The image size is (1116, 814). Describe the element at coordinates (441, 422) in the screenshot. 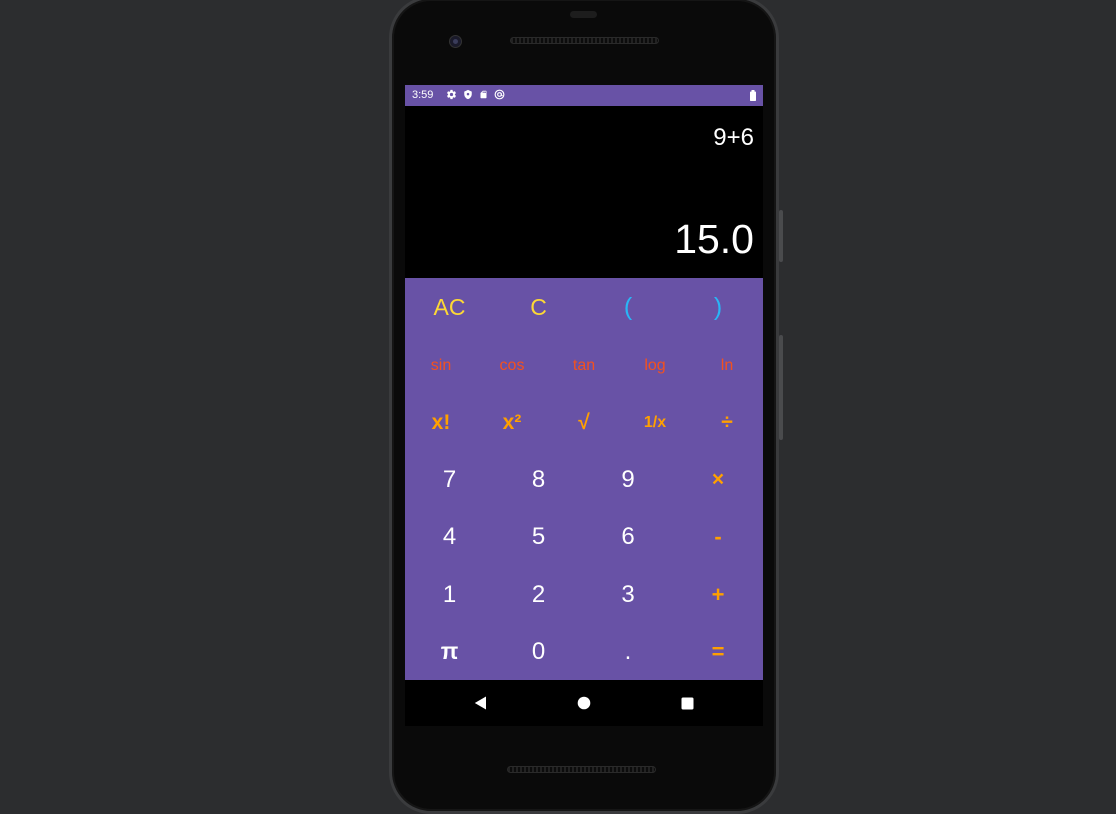

I see `factorial-button: x!` at that location.